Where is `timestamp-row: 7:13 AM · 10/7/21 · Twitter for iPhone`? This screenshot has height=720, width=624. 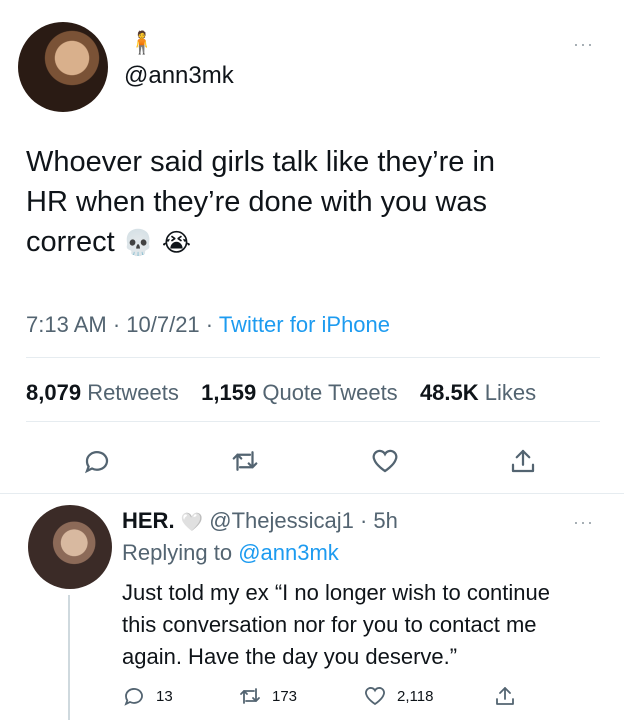 timestamp-row: 7:13 AM · 10/7/21 · Twitter for iPhone is located at coordinates (208, 325).